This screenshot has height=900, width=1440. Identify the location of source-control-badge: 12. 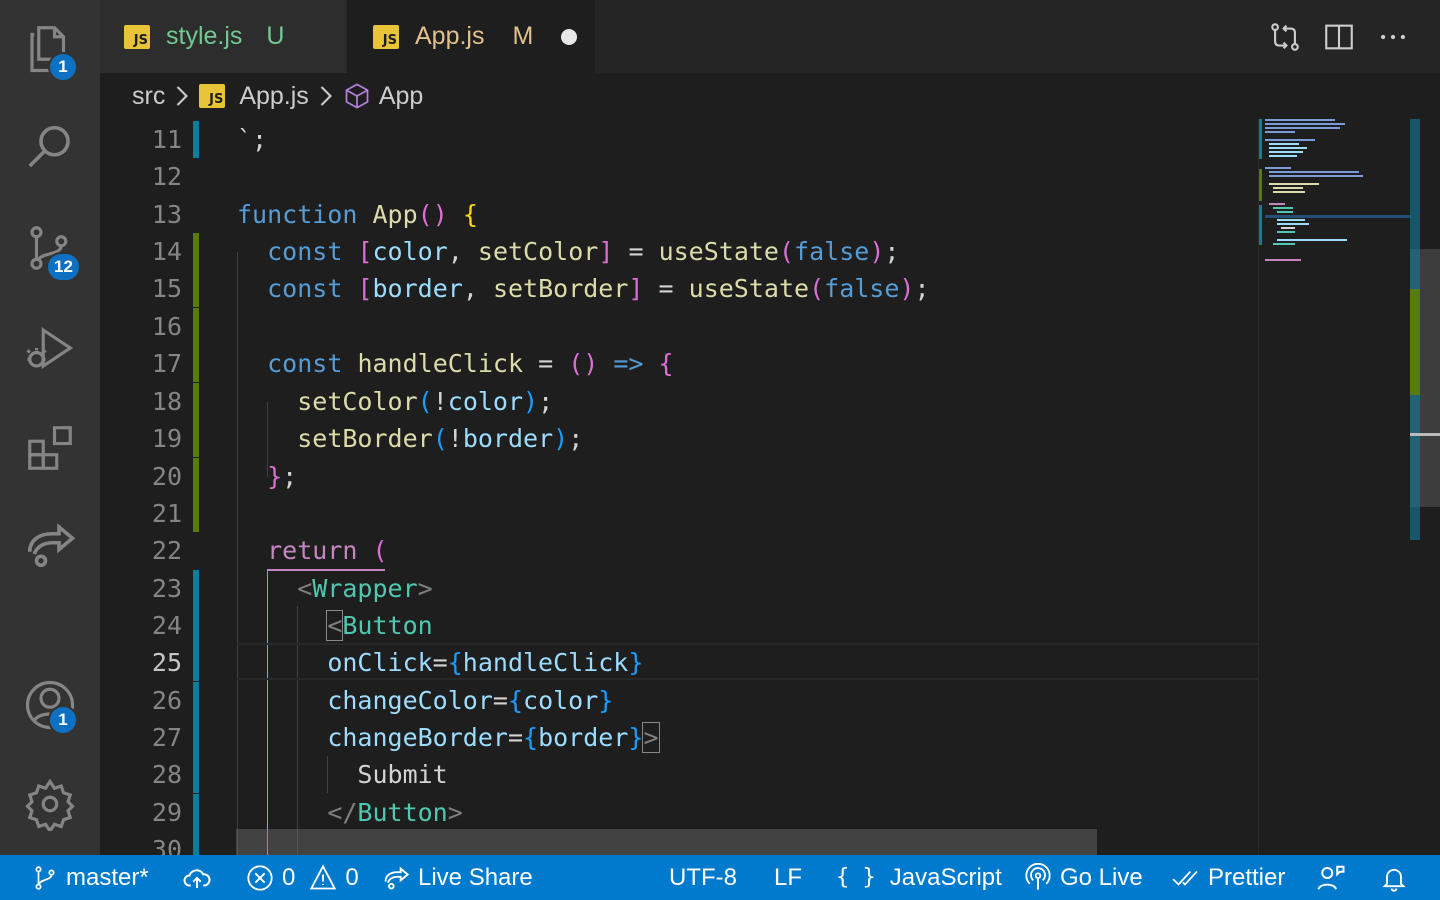
(63, 267).